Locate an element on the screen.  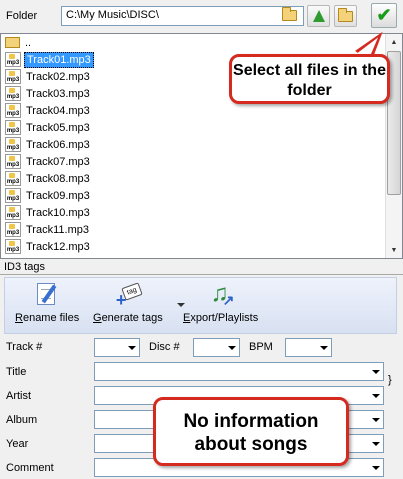
file-list-item: mp3 Track09.mp3 is located at coordinates (193, 195).